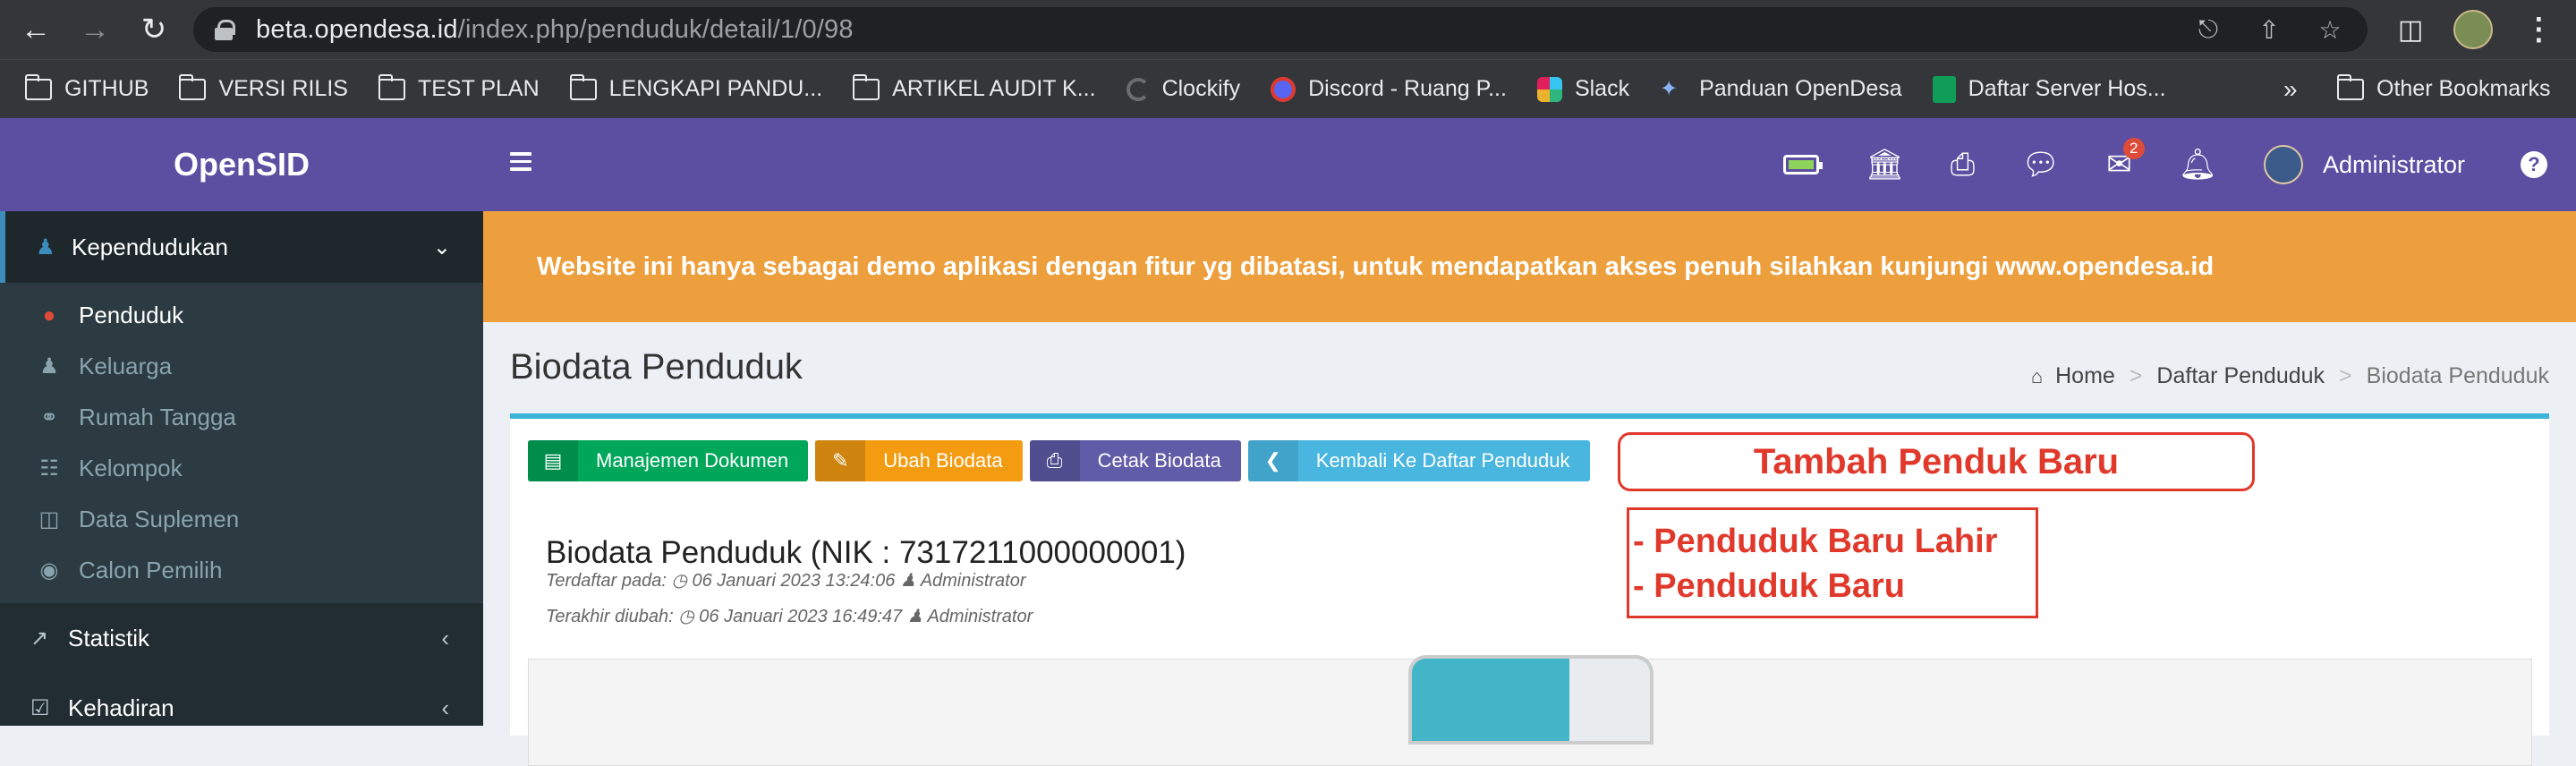  I want to click on comment-icon: 💬︎, so click(2040, 165).